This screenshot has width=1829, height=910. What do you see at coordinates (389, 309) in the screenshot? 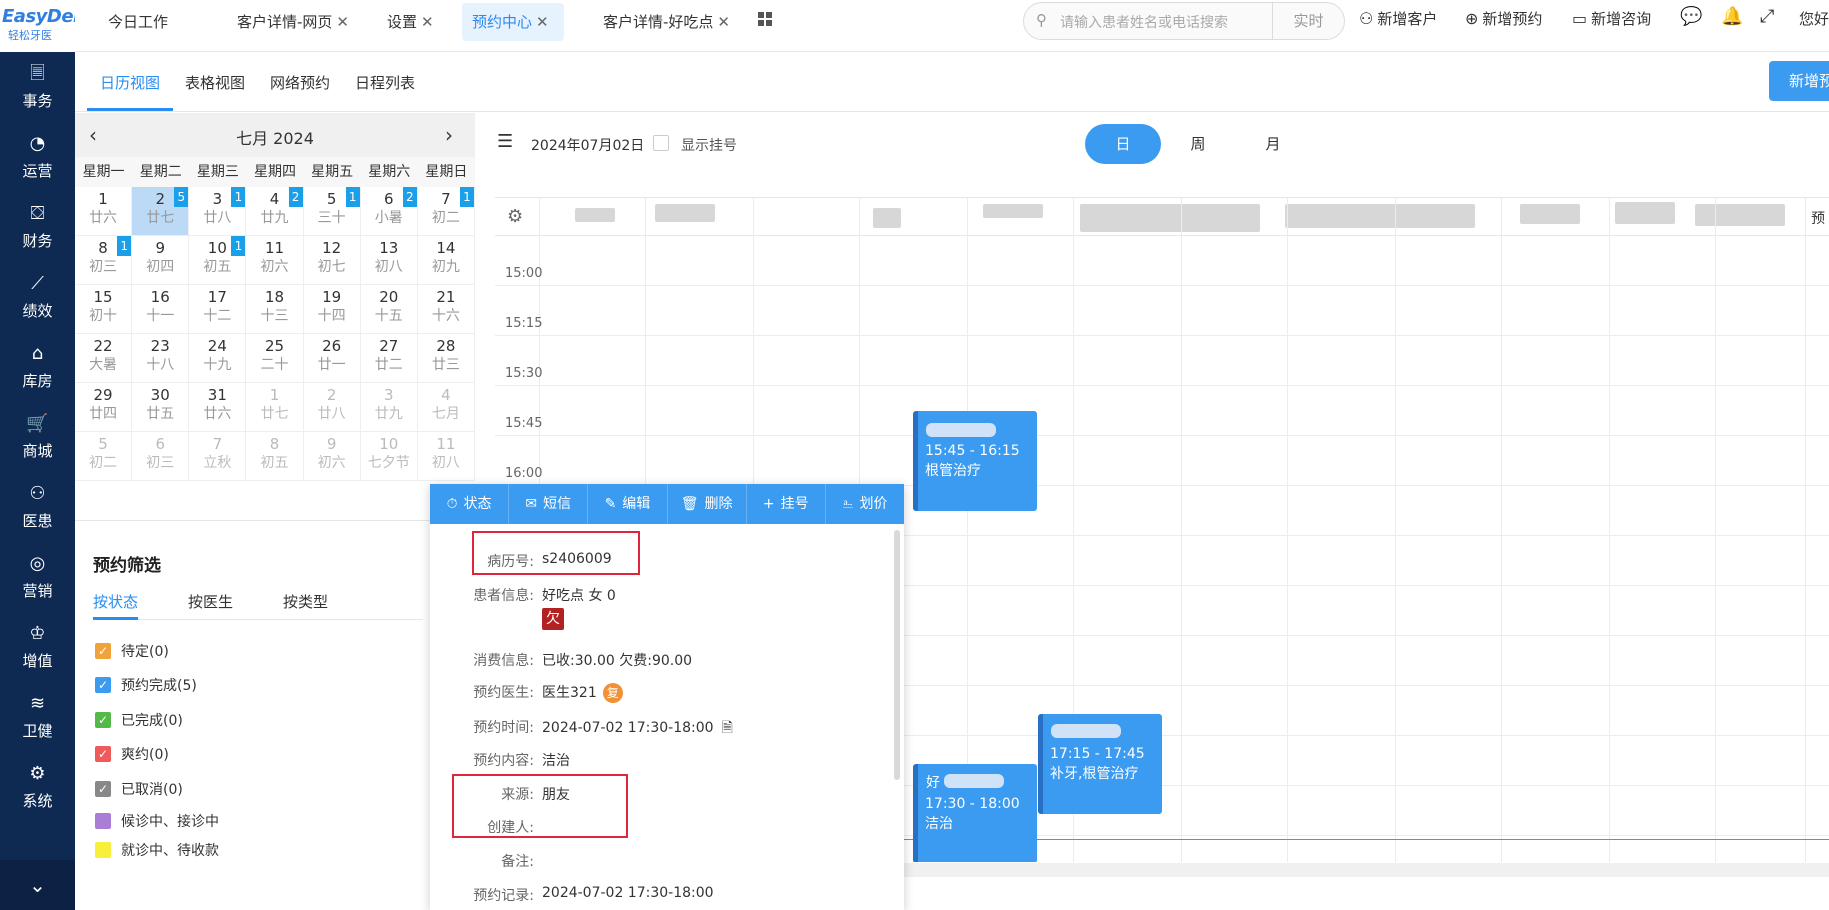
I see `calendar-day: 20 十五` at bounding box center [389, 309].